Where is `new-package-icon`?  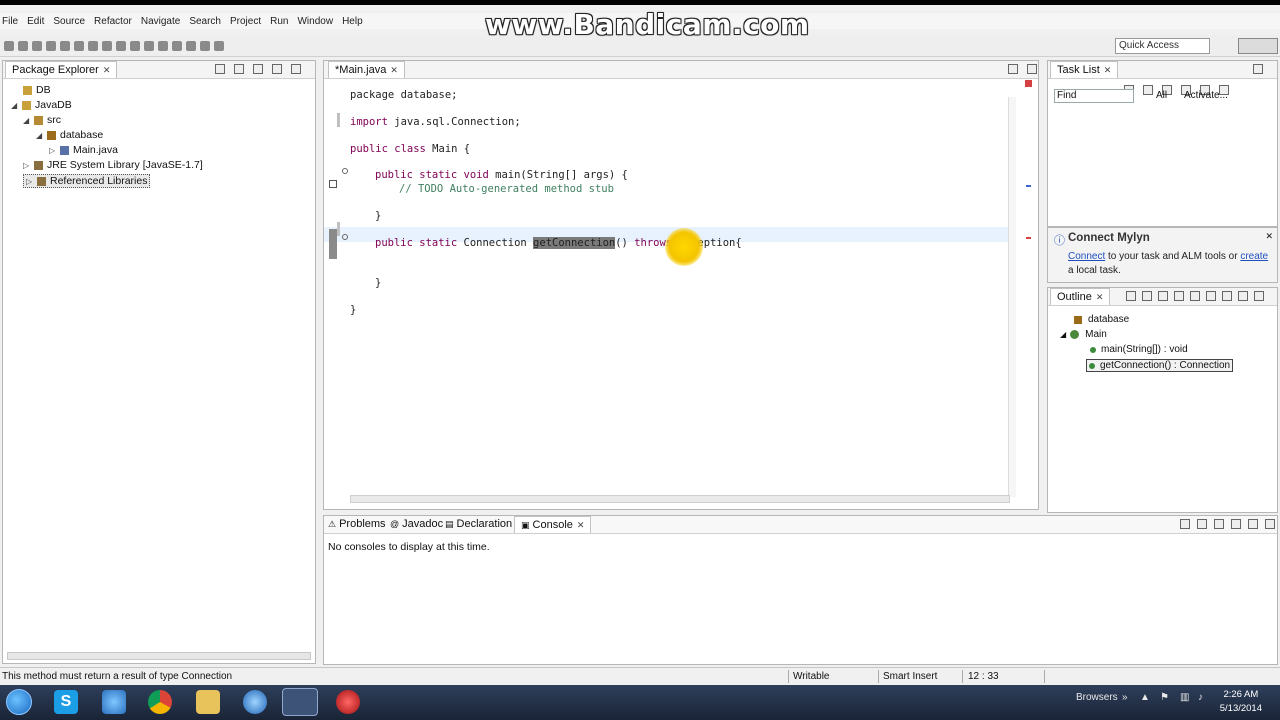
new-package-icon is located at coordinates (121, 46).